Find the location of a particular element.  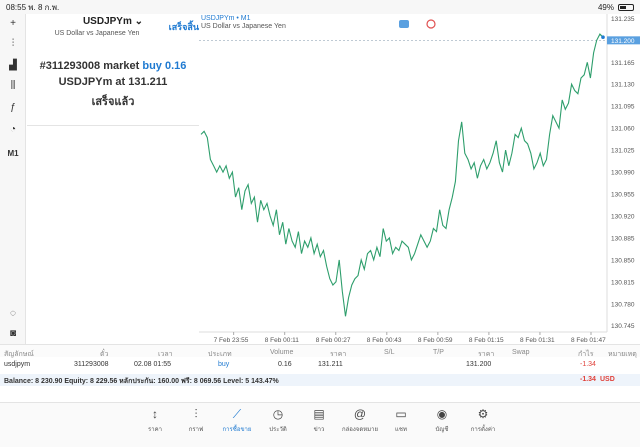

order-price: 131.211 is located at coordinates (148, 82).